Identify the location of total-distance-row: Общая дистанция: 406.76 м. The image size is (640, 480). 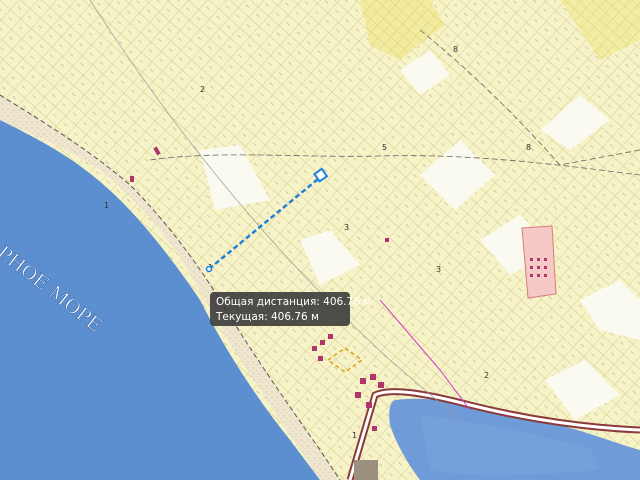
(293, 302).